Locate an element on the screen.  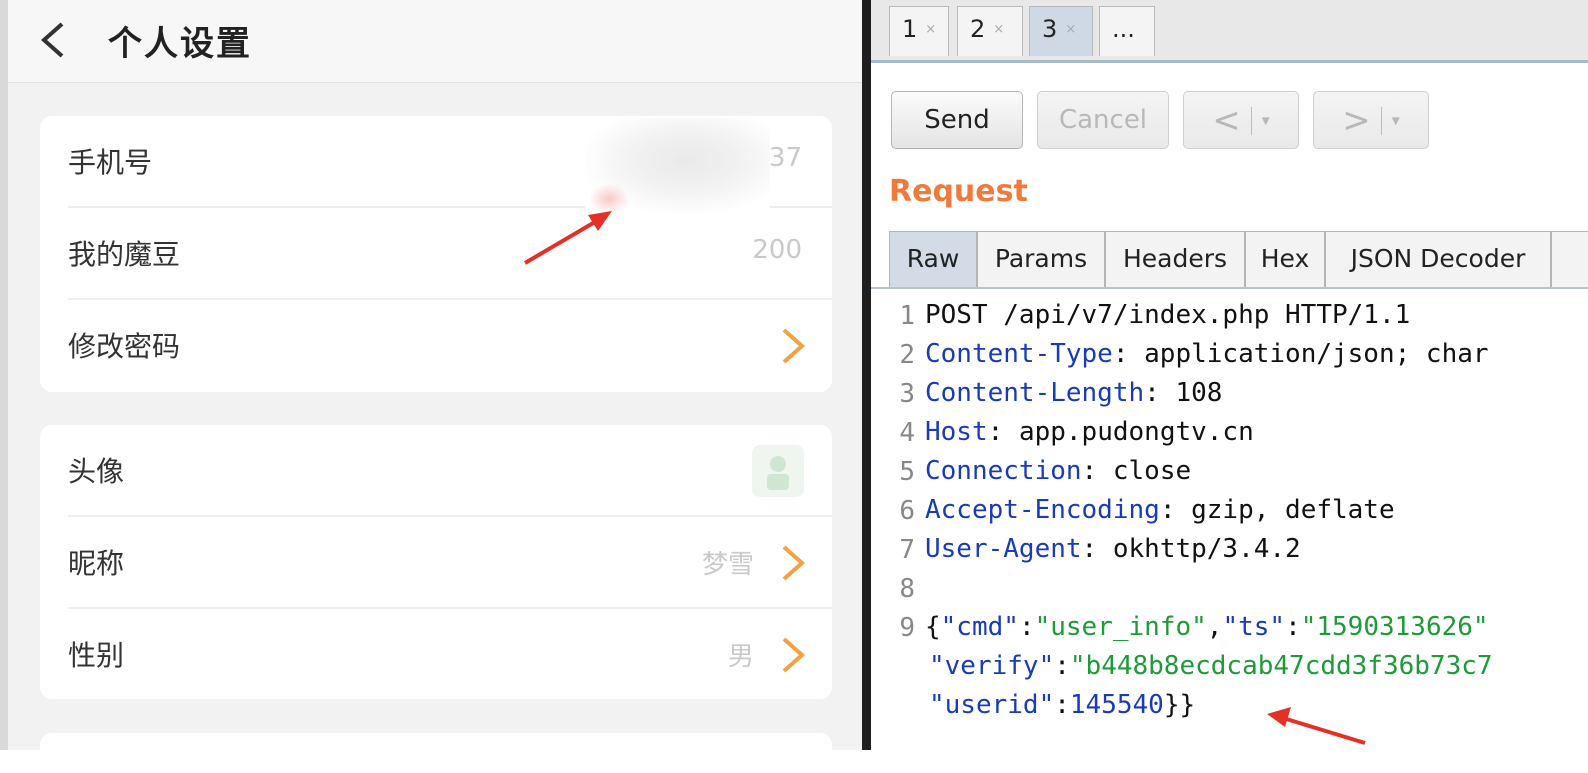
tab-json-decoder: JSON Decoder is located at coordinates (1438, 259).